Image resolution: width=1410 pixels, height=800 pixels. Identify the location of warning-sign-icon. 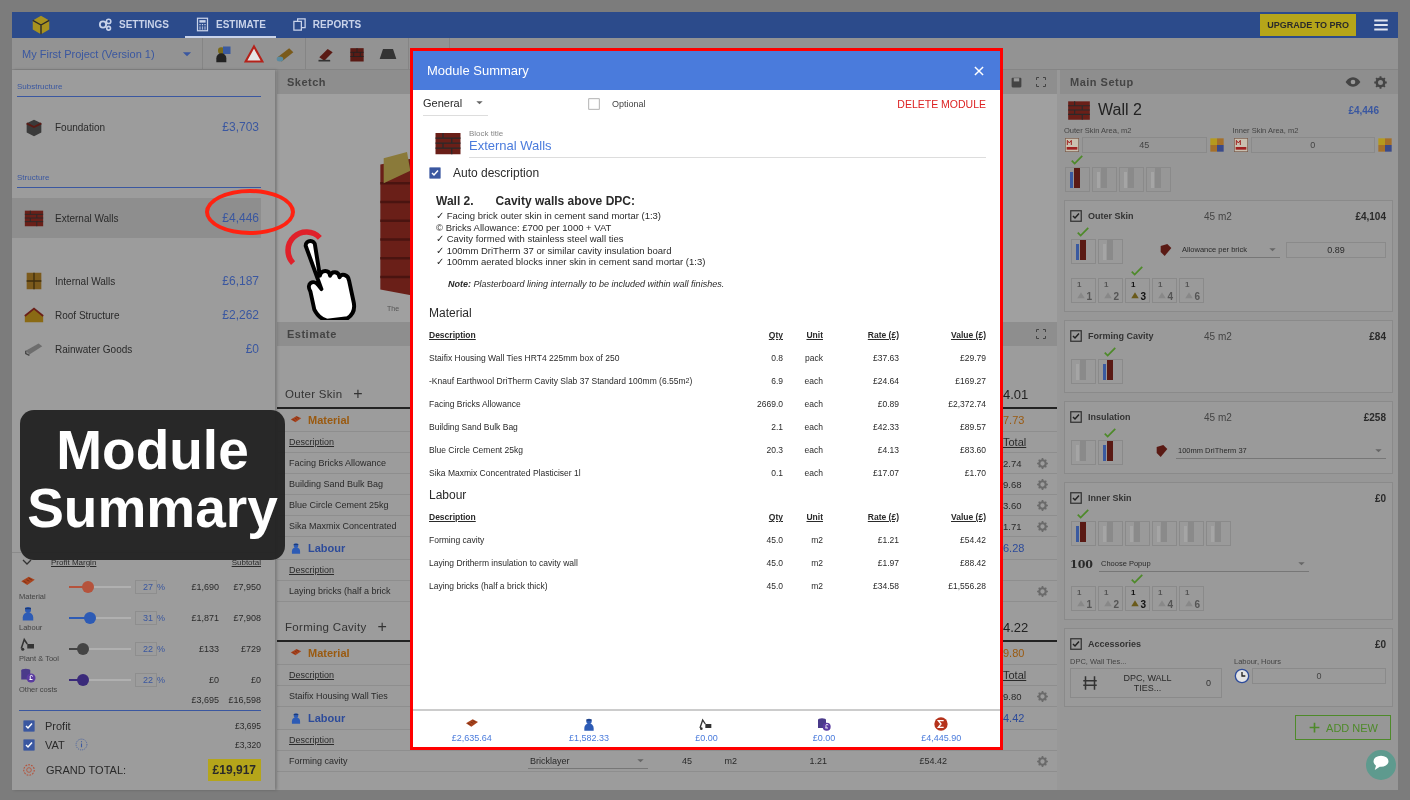
(254, 53).